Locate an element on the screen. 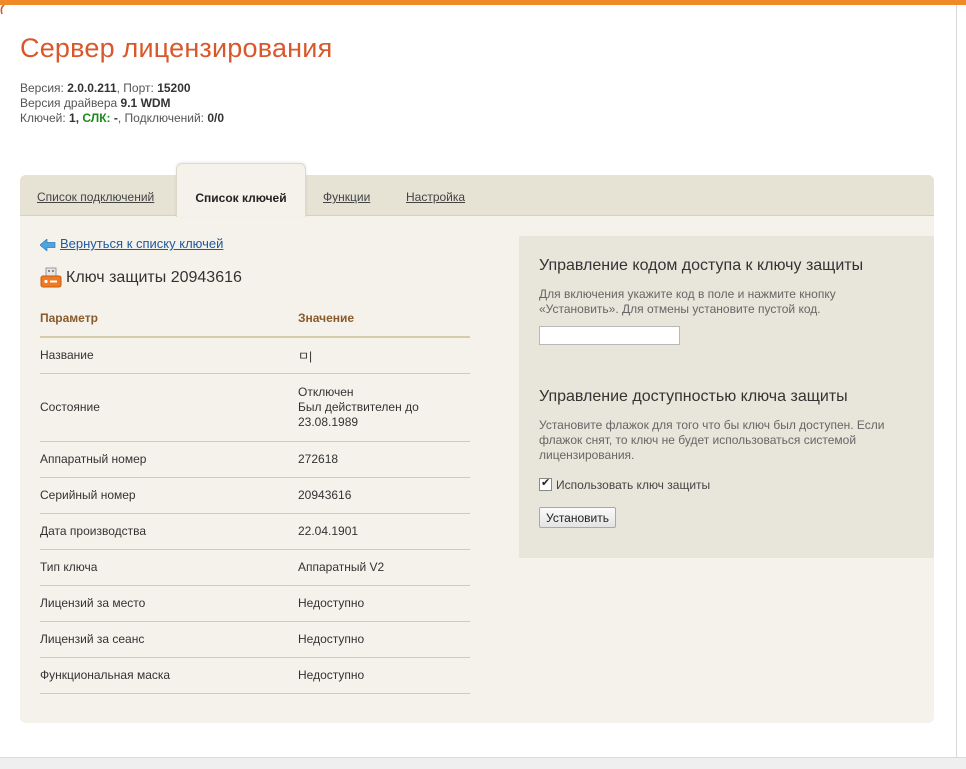 The width and height of the screenshot is (966, 769). port-label: , Порт: is located at coordinates (135, 88).